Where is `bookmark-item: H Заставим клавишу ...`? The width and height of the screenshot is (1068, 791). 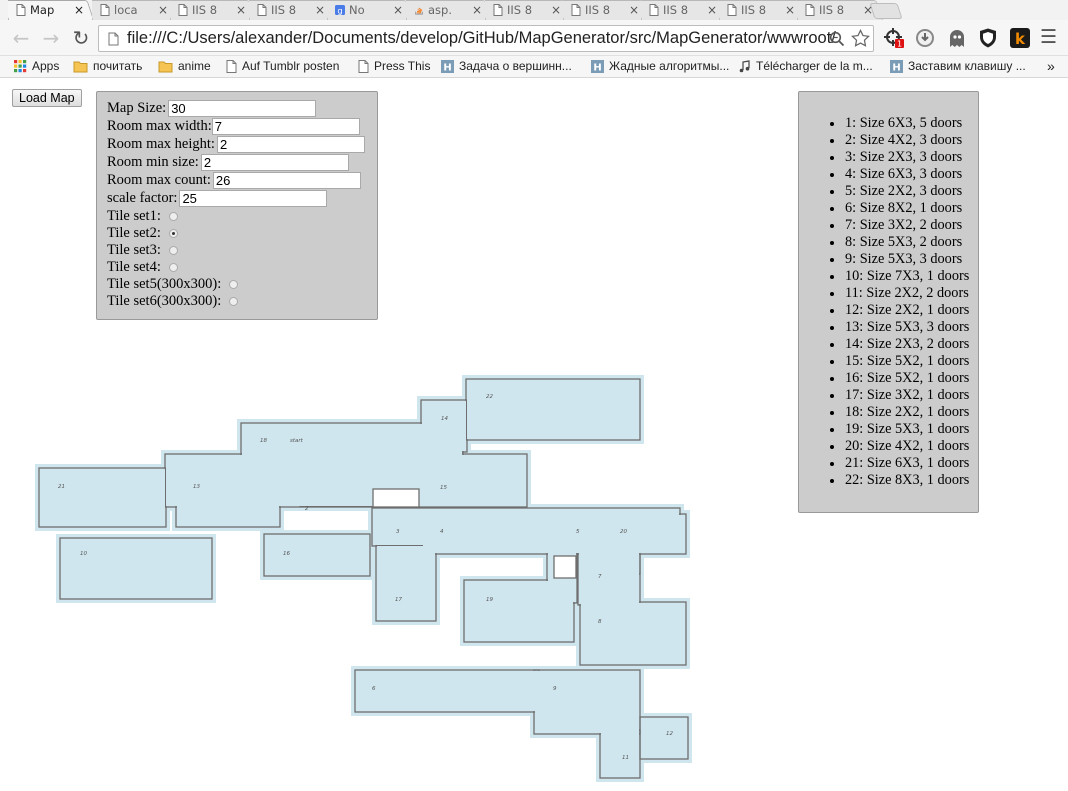 bookmark-item: H Заставим клавишу ... is located at coordinates (958, 66).